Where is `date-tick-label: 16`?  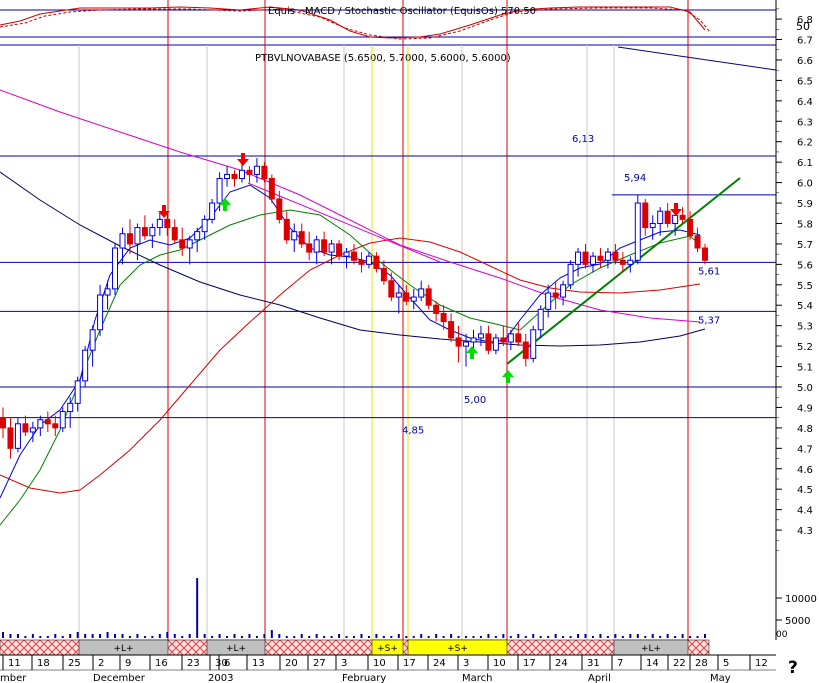 date-tick-label: 16 is located at coordinates (161, 663).